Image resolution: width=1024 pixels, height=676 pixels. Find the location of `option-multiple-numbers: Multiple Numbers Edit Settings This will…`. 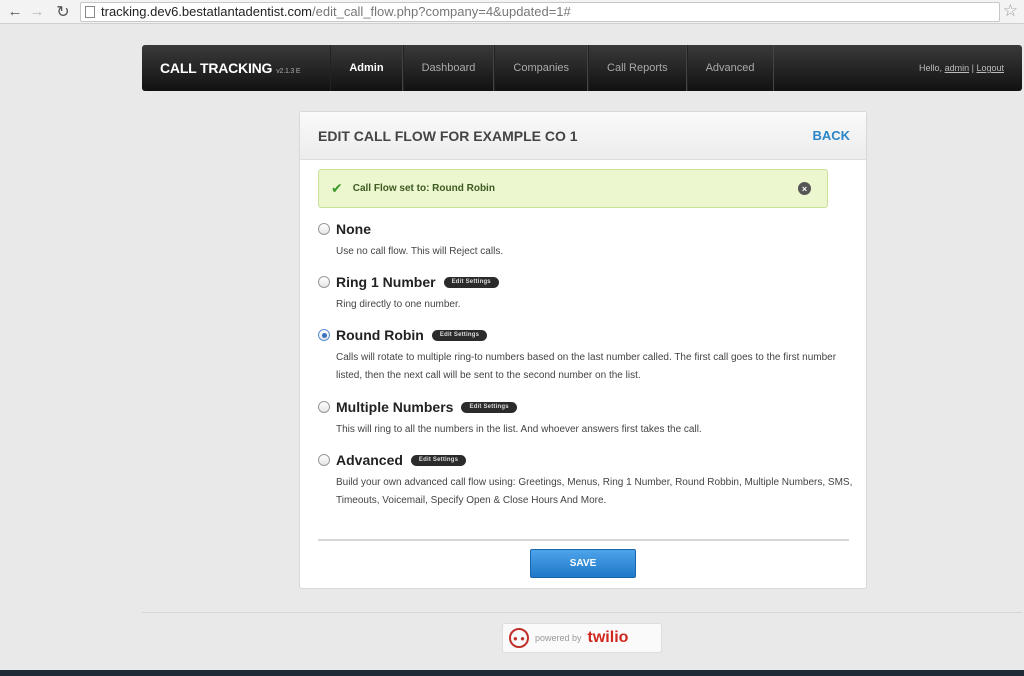

option-multiple-numbers: Multiple Numbers Edit Settings This will… is located at coordinates (588, 419).